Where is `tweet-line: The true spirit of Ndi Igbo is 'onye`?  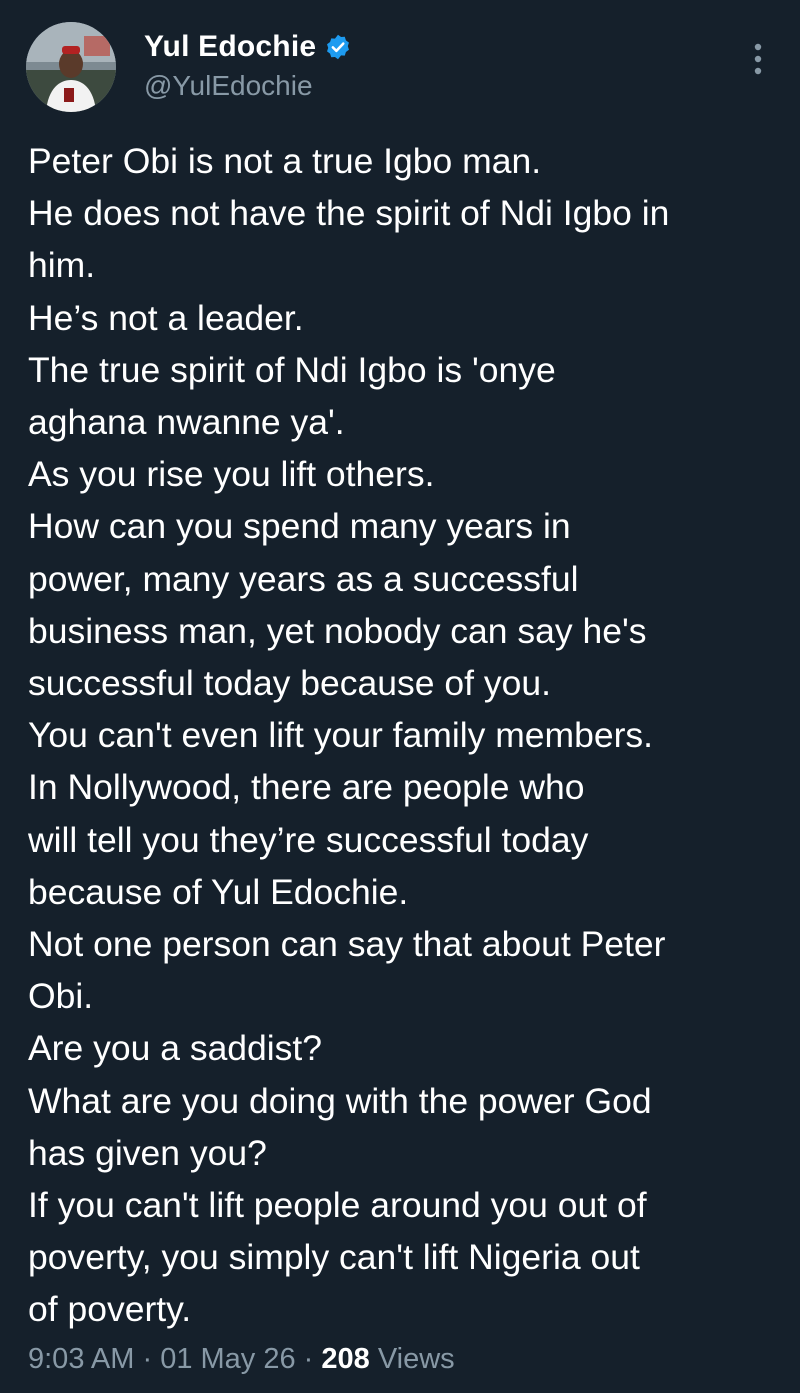 tweet-line: The true spirit of Ndi Igbo is 'onye is located at coordinates (292, 369).